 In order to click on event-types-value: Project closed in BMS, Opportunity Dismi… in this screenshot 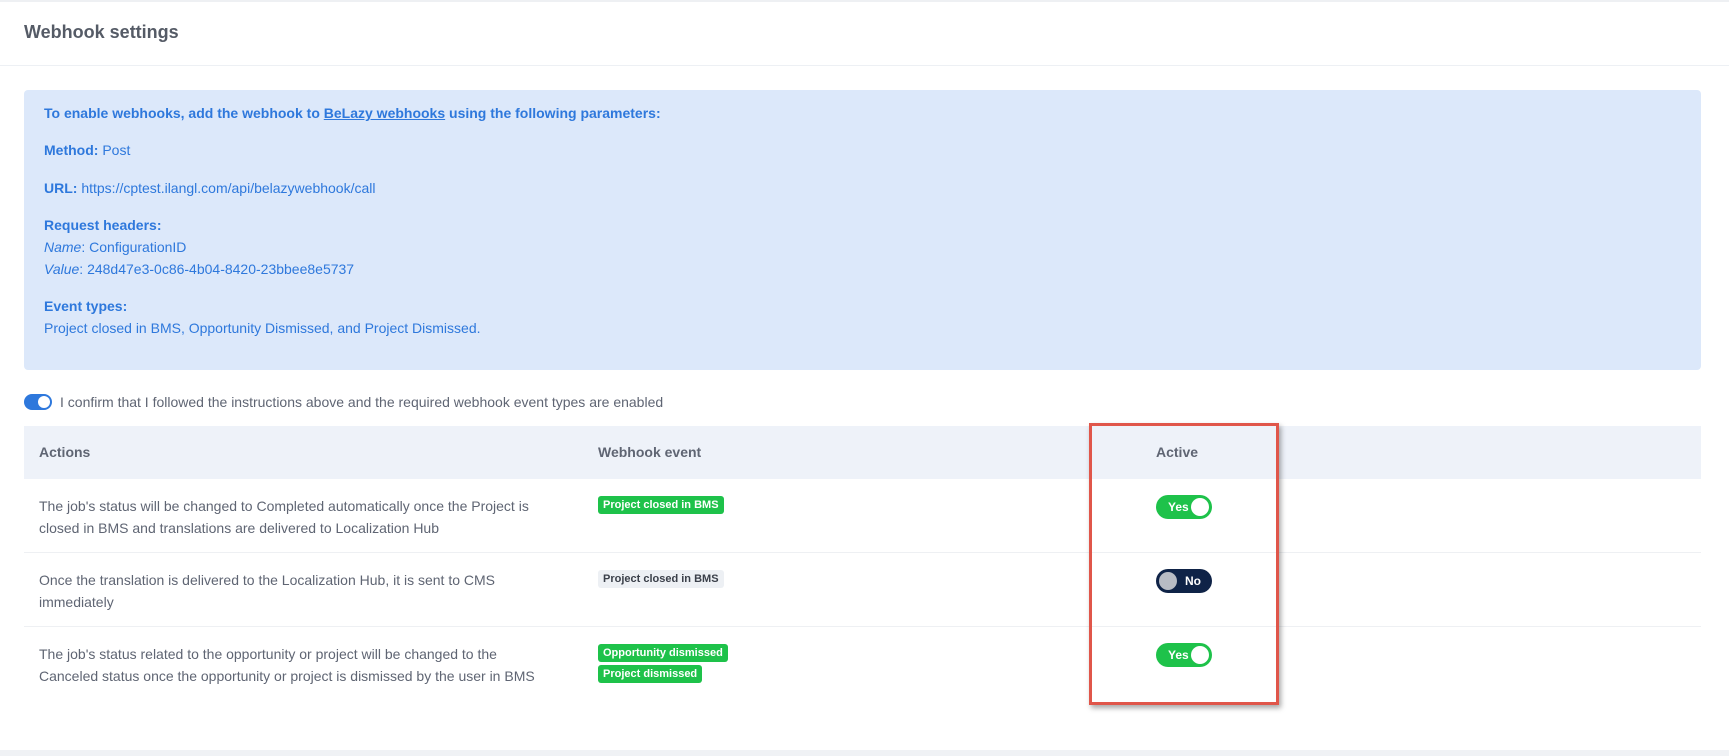, I will do `click(262, 328)`.